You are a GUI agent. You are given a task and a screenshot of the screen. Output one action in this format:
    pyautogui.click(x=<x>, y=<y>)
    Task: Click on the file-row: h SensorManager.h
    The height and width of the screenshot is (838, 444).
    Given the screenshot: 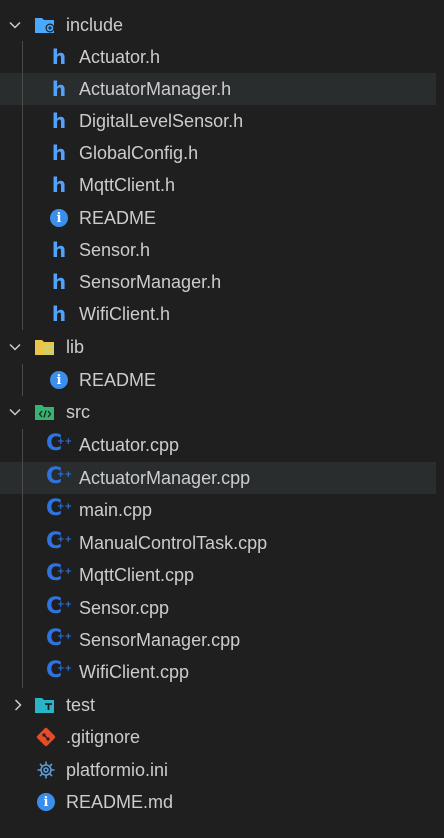 What is the action you would take?
    pyautogui.click(x=218, y=282)
    